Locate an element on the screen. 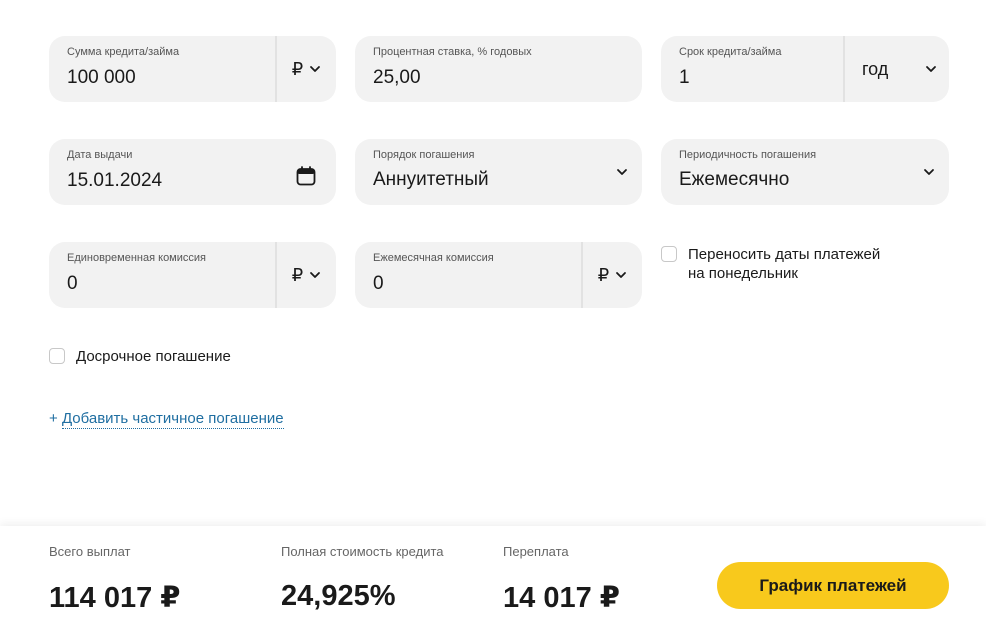  early-repayment-checkbox is located at coordinates (57, 356).